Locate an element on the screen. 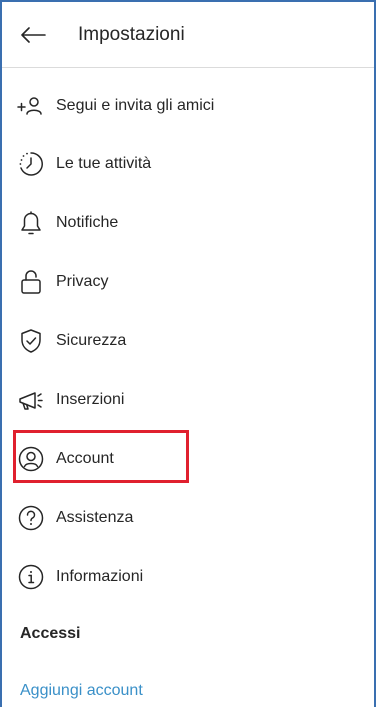  menu-item-account: Account is located at coordinates (65, 459).